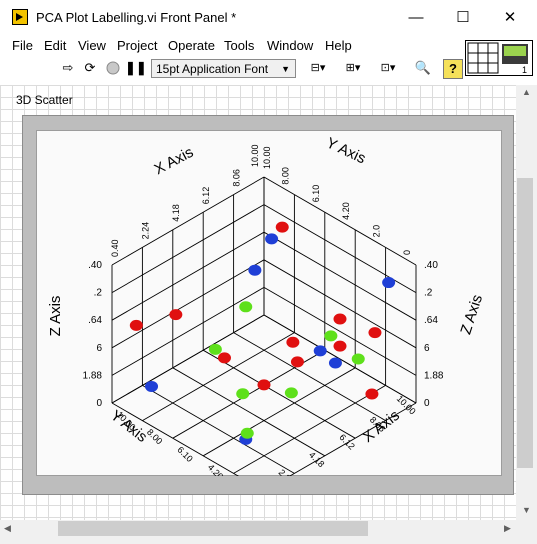  I want to click on run-continuously-icon: ⟳, so click(90, 68).